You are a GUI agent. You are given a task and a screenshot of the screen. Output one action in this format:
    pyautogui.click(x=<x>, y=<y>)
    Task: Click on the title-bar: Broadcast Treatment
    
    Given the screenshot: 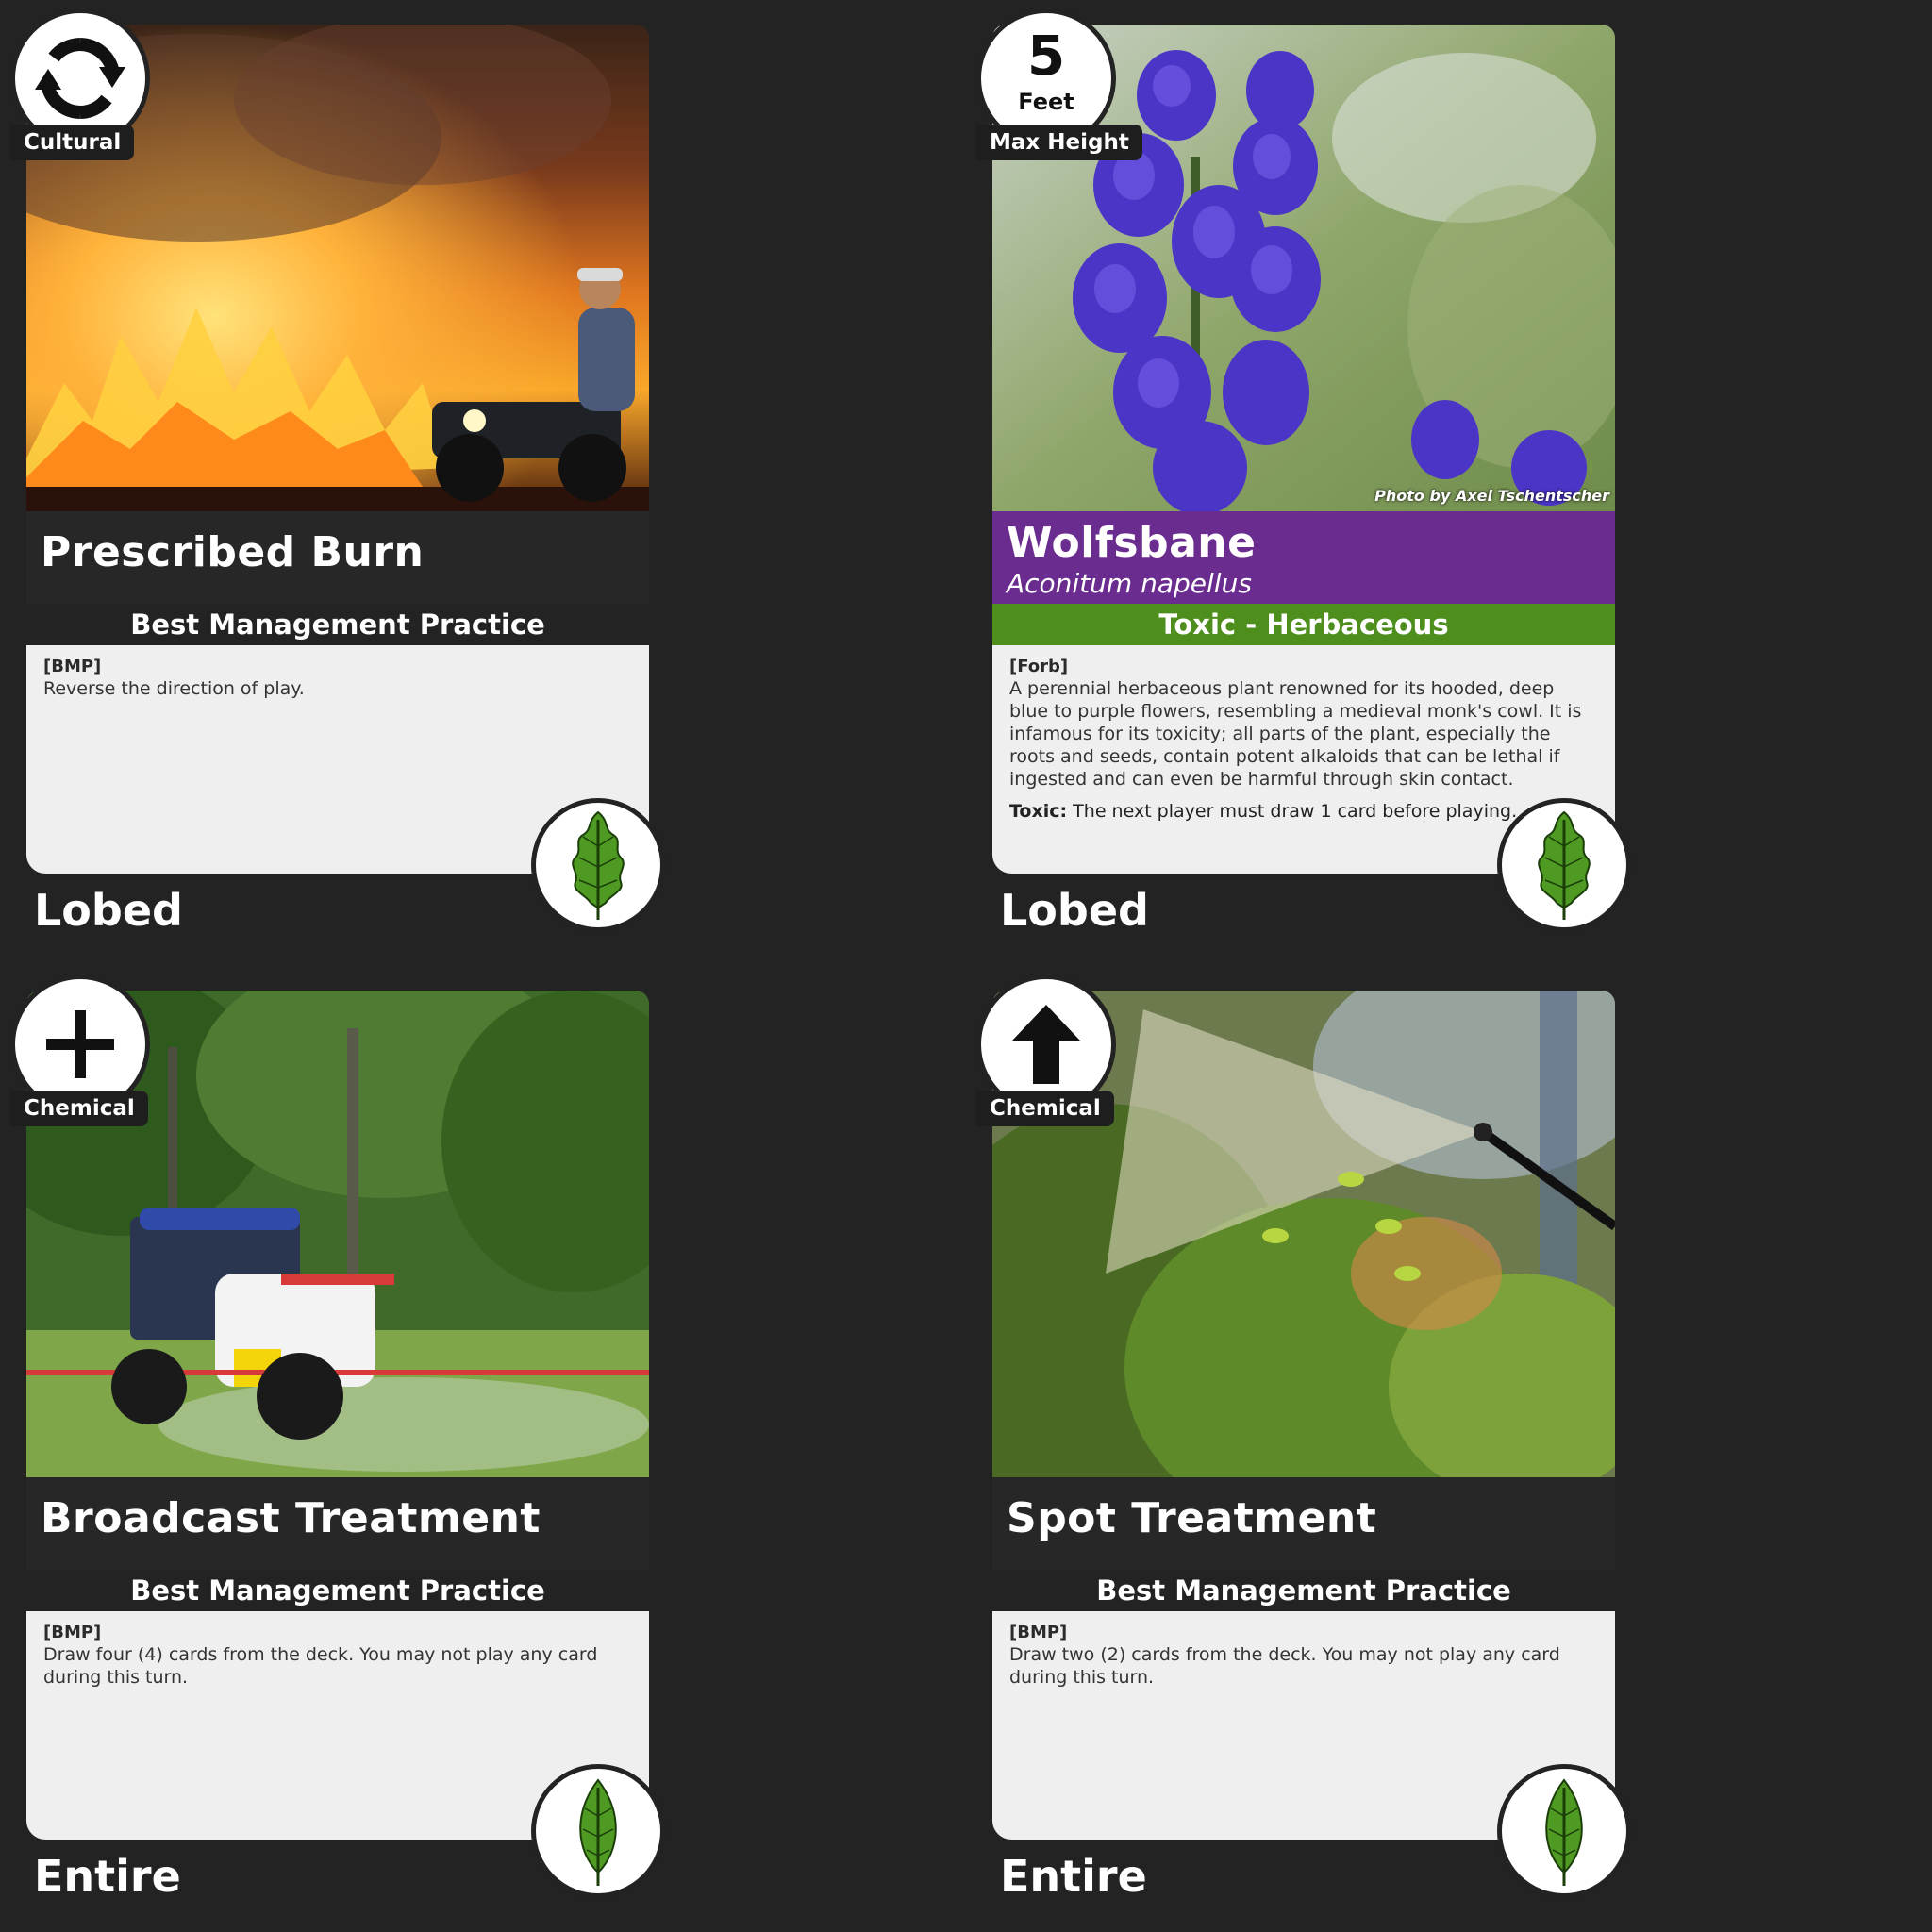 What is the action you would take?
    pyautogui.click(x=337, y=1523)
    